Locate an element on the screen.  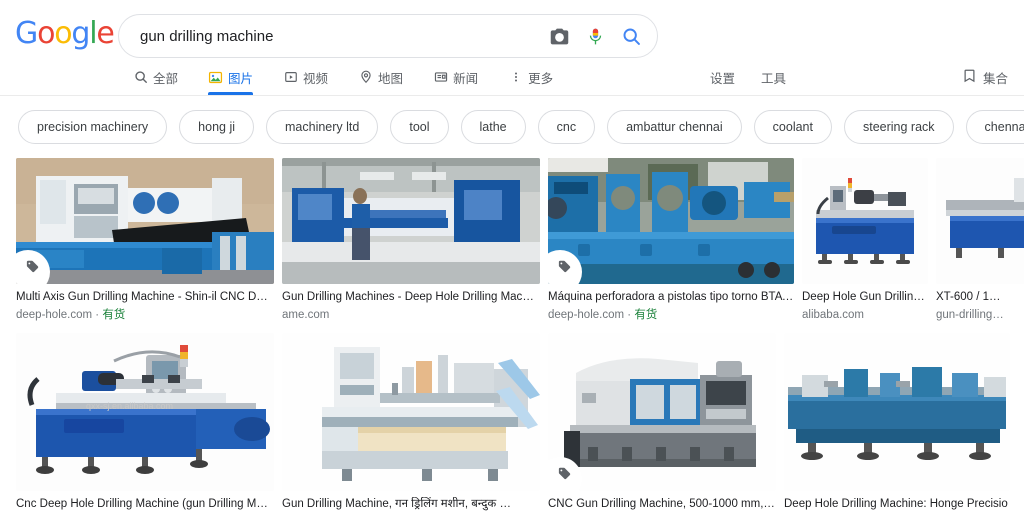
chip-cnc: cnc is located at coordinates (566, 127).